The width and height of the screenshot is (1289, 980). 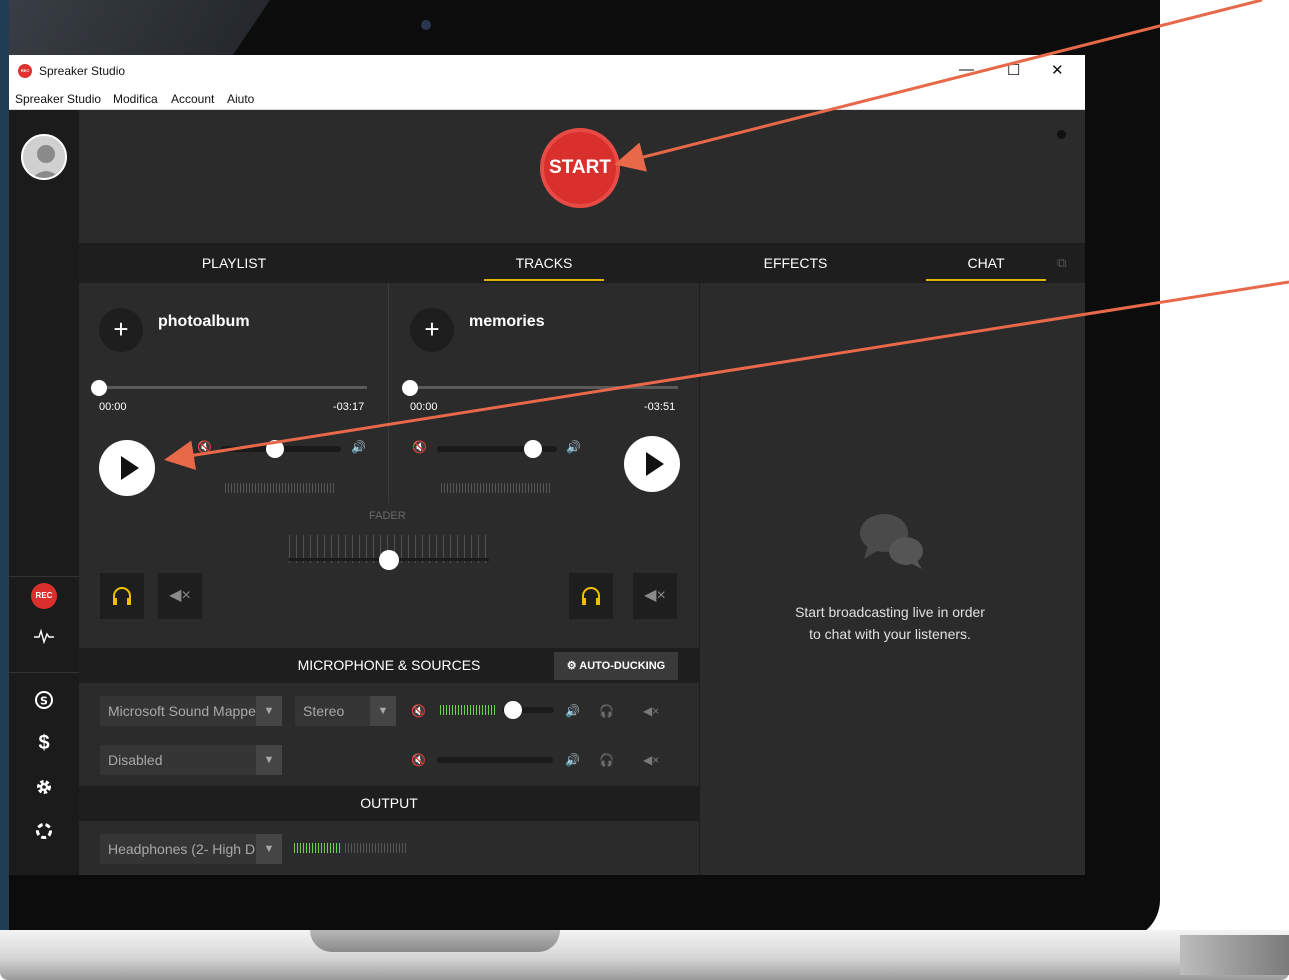 What do you see at coordinates (58, 99) in the screenshot?
I see `menu-spreaker-studio: Spreaker Studio` at bounding box center [58, 99].